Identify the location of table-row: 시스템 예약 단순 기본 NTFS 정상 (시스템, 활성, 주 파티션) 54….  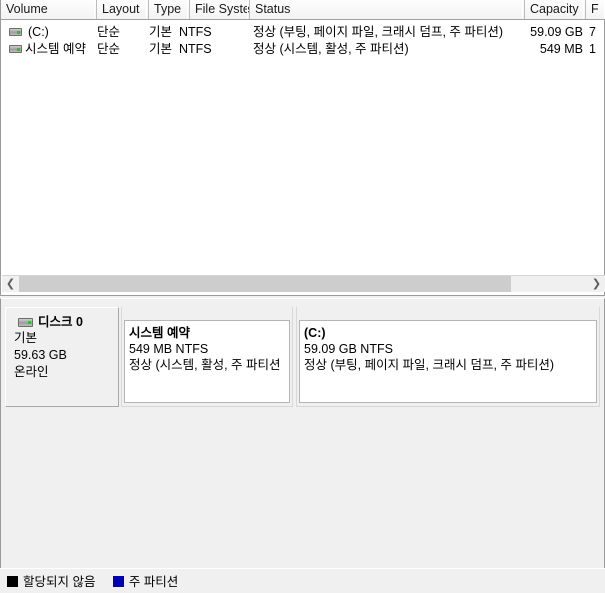
(302, 49).